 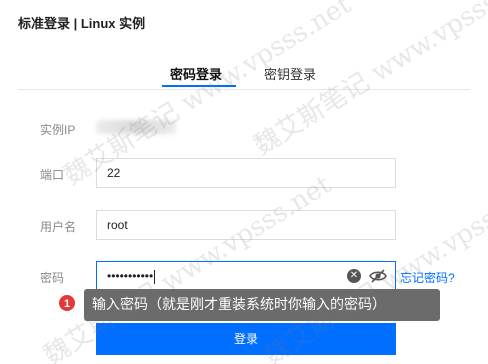 I want to click on annotation-badge: 1, so click(x=67, y=303).